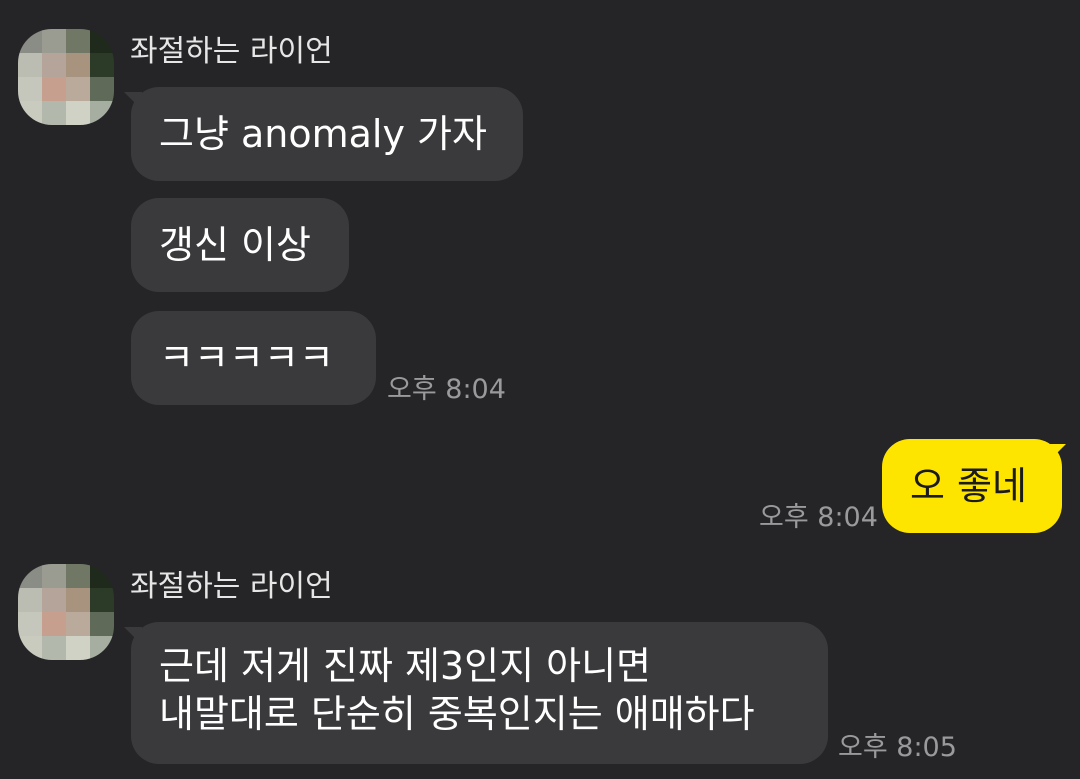  Describe the element at coordinates (972, 486) in the screenshot. I see `my-message-bubble: 오 좋네` at that location.